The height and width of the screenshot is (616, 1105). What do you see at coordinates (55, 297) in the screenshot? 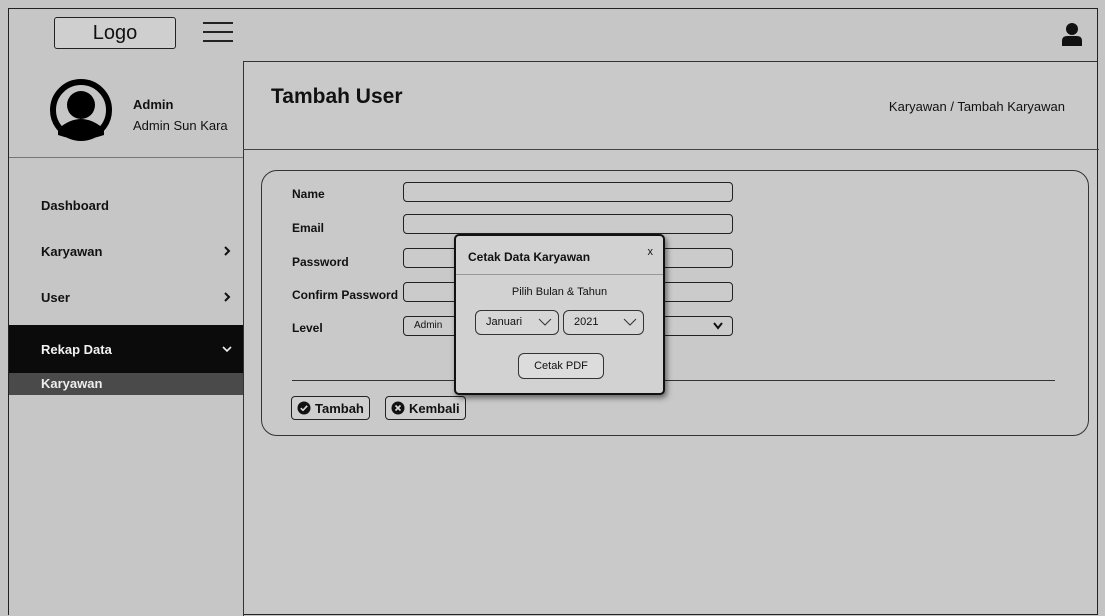
I see `sidebar-item-label: User` at bounding box center [55, 297].